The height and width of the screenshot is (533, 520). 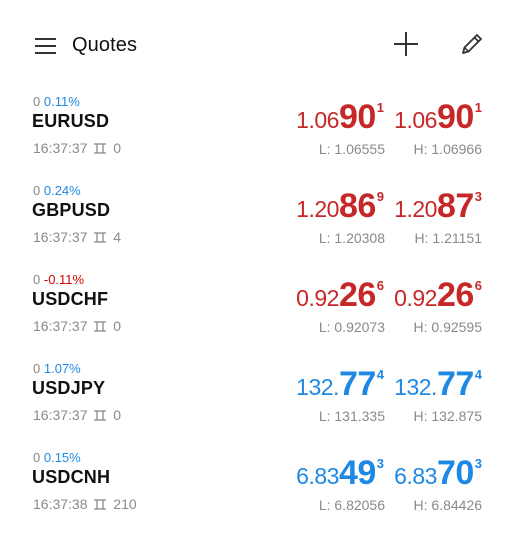 What do you see at coordinates (71, 477) in the screenshot?
I see `symbol-name: USDCNH` at bounding box center [71, 477].